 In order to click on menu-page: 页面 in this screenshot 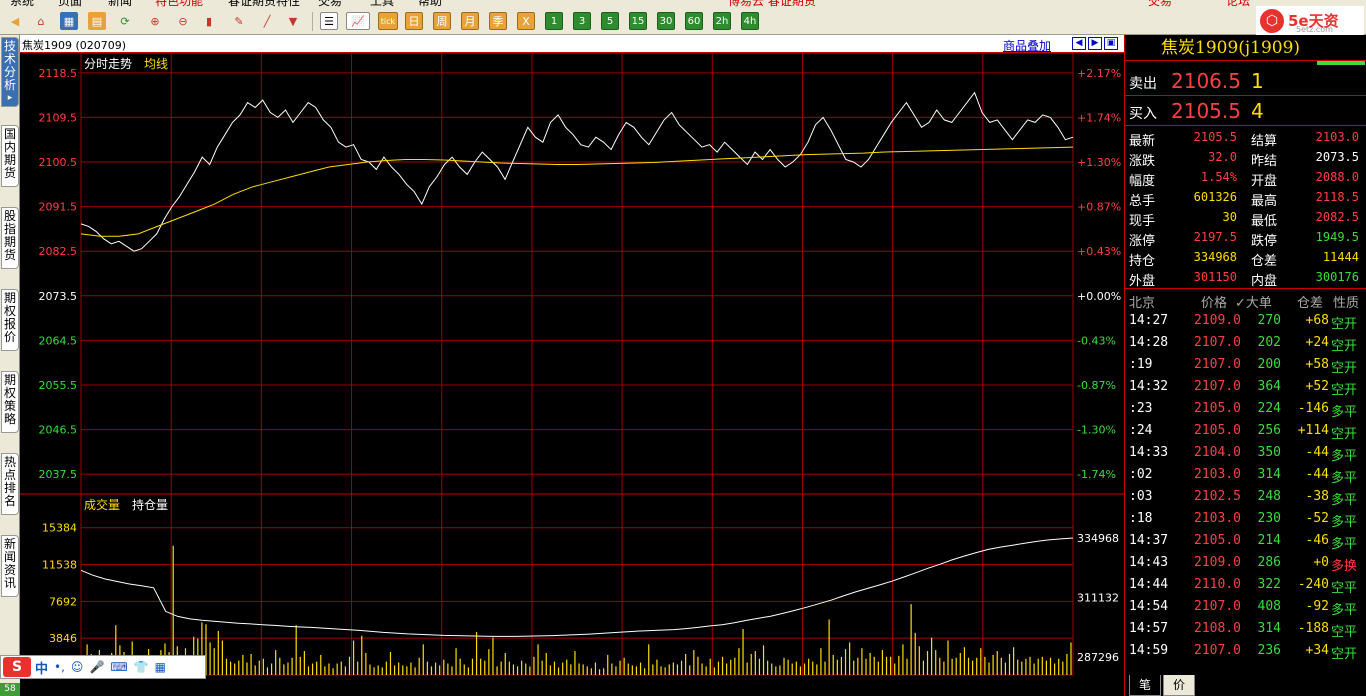, I will do `click(70, 4)`.